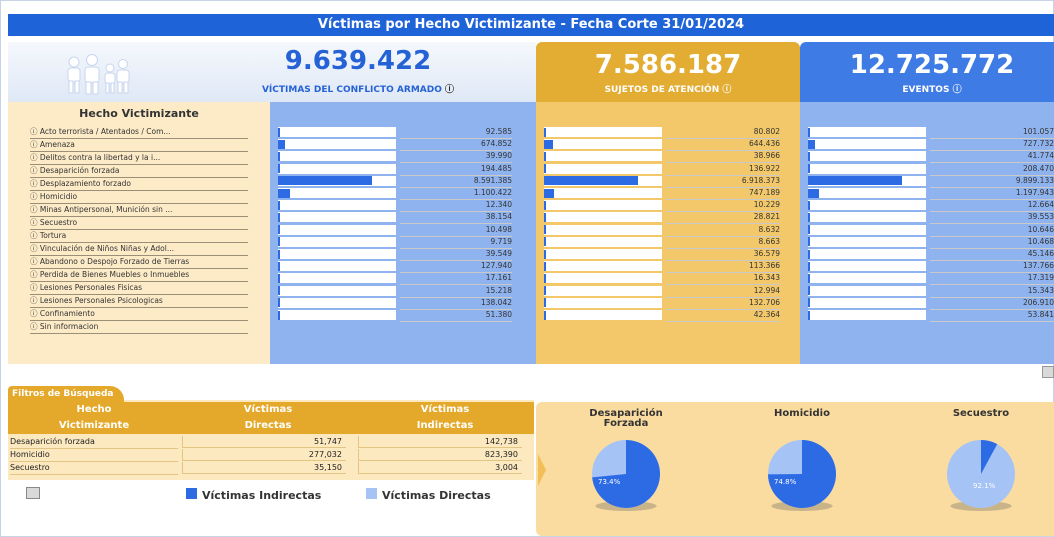  I want to click on pie-chart: 73.4%, so click(626, 478).